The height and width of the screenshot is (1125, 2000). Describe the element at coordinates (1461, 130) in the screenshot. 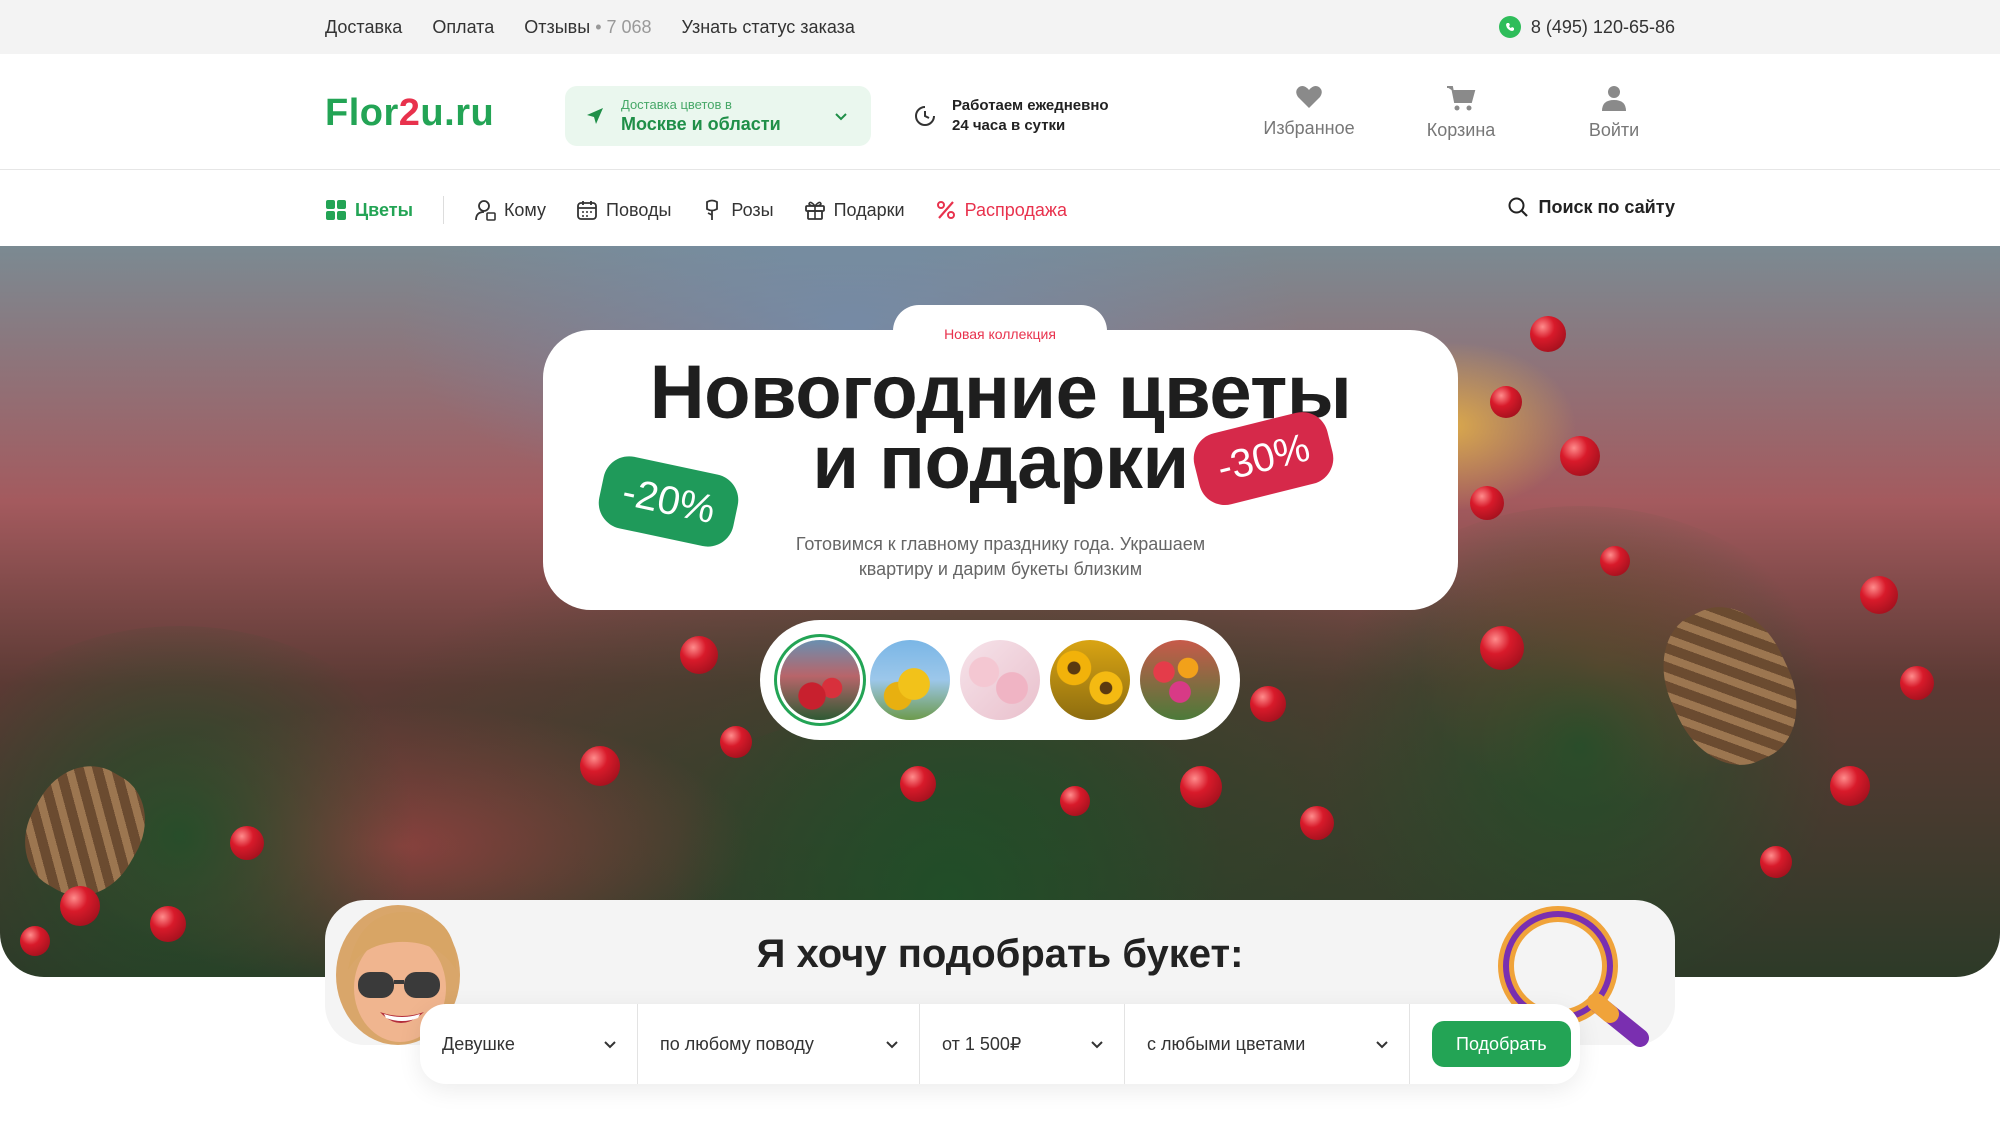

I see `cart-label: Корзина` at that location.